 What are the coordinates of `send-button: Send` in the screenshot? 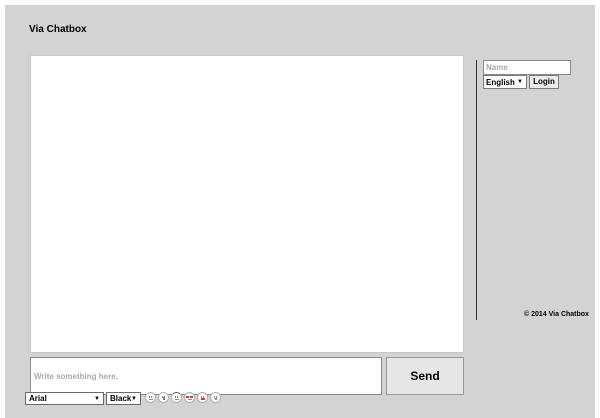 It's located at (425, 376).